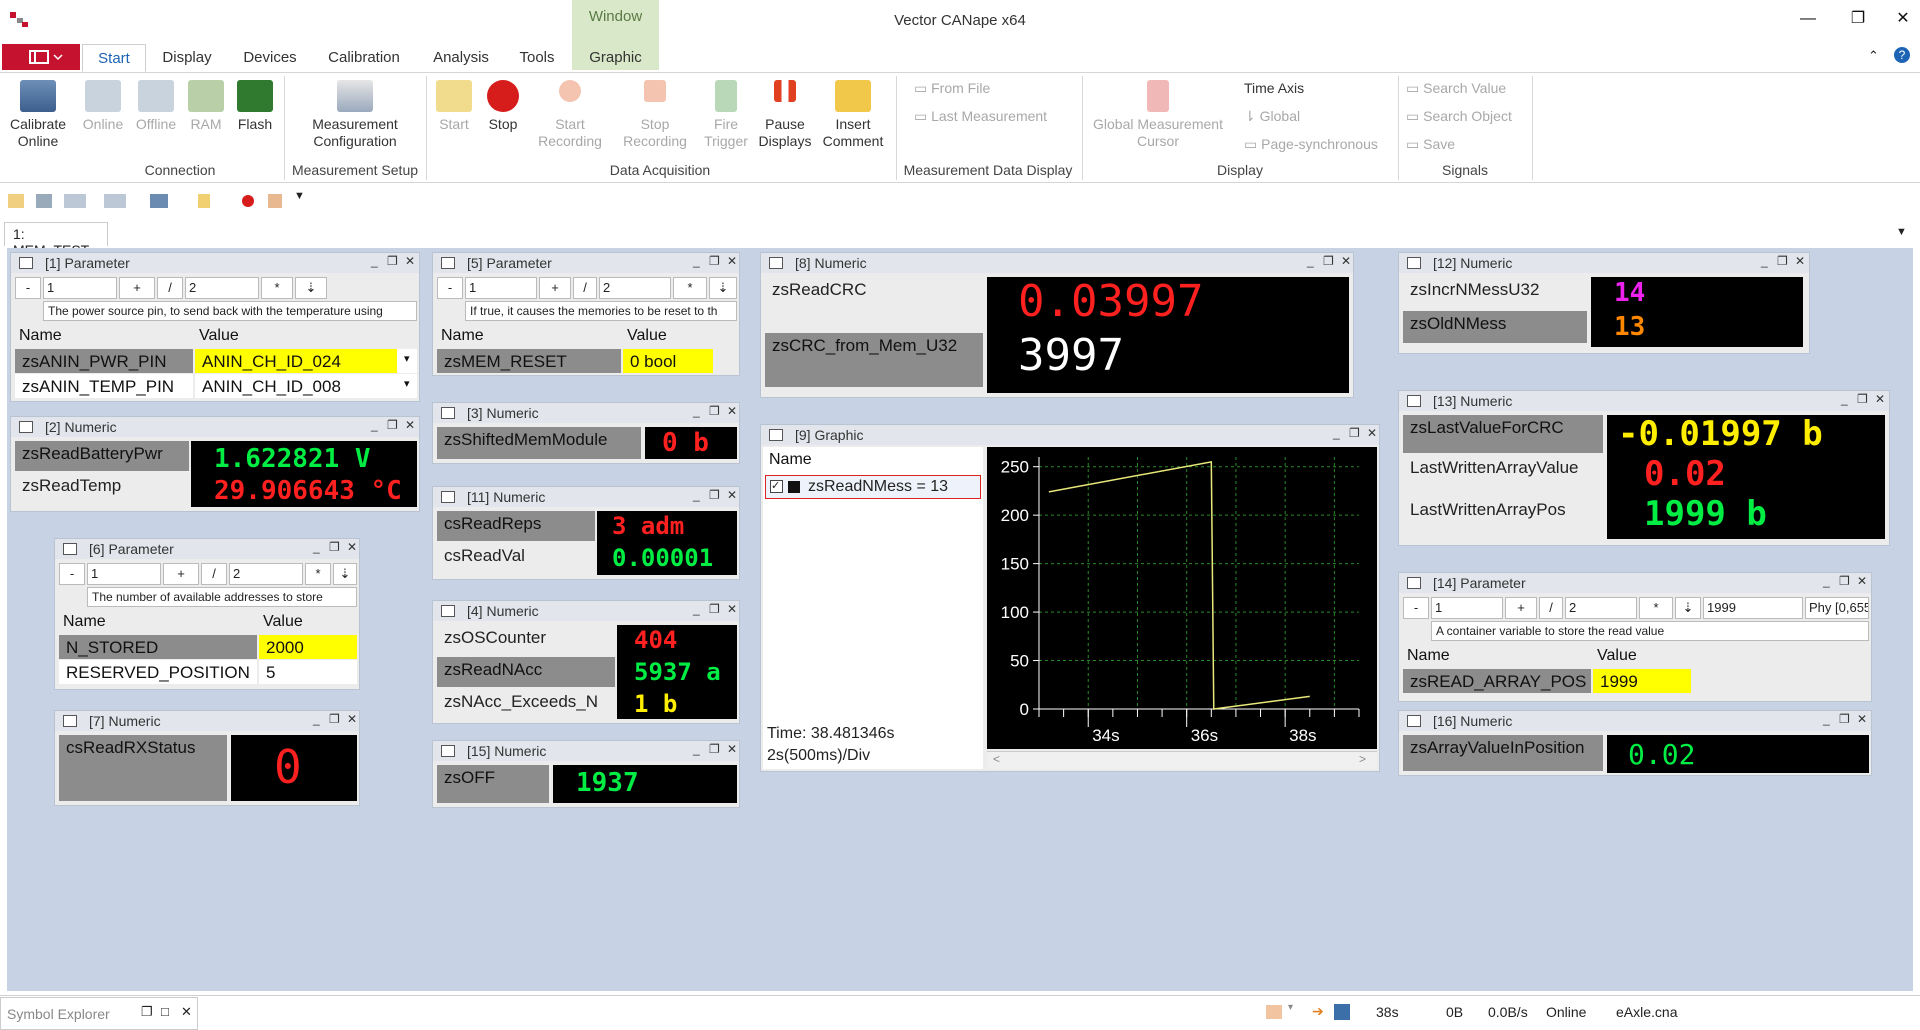 The image size is (1920, 1030). What do you see at coordinates (102, 488) in the screenshot?
I see `signal-name: zsReadTemp` at bounding box center [102, 488].